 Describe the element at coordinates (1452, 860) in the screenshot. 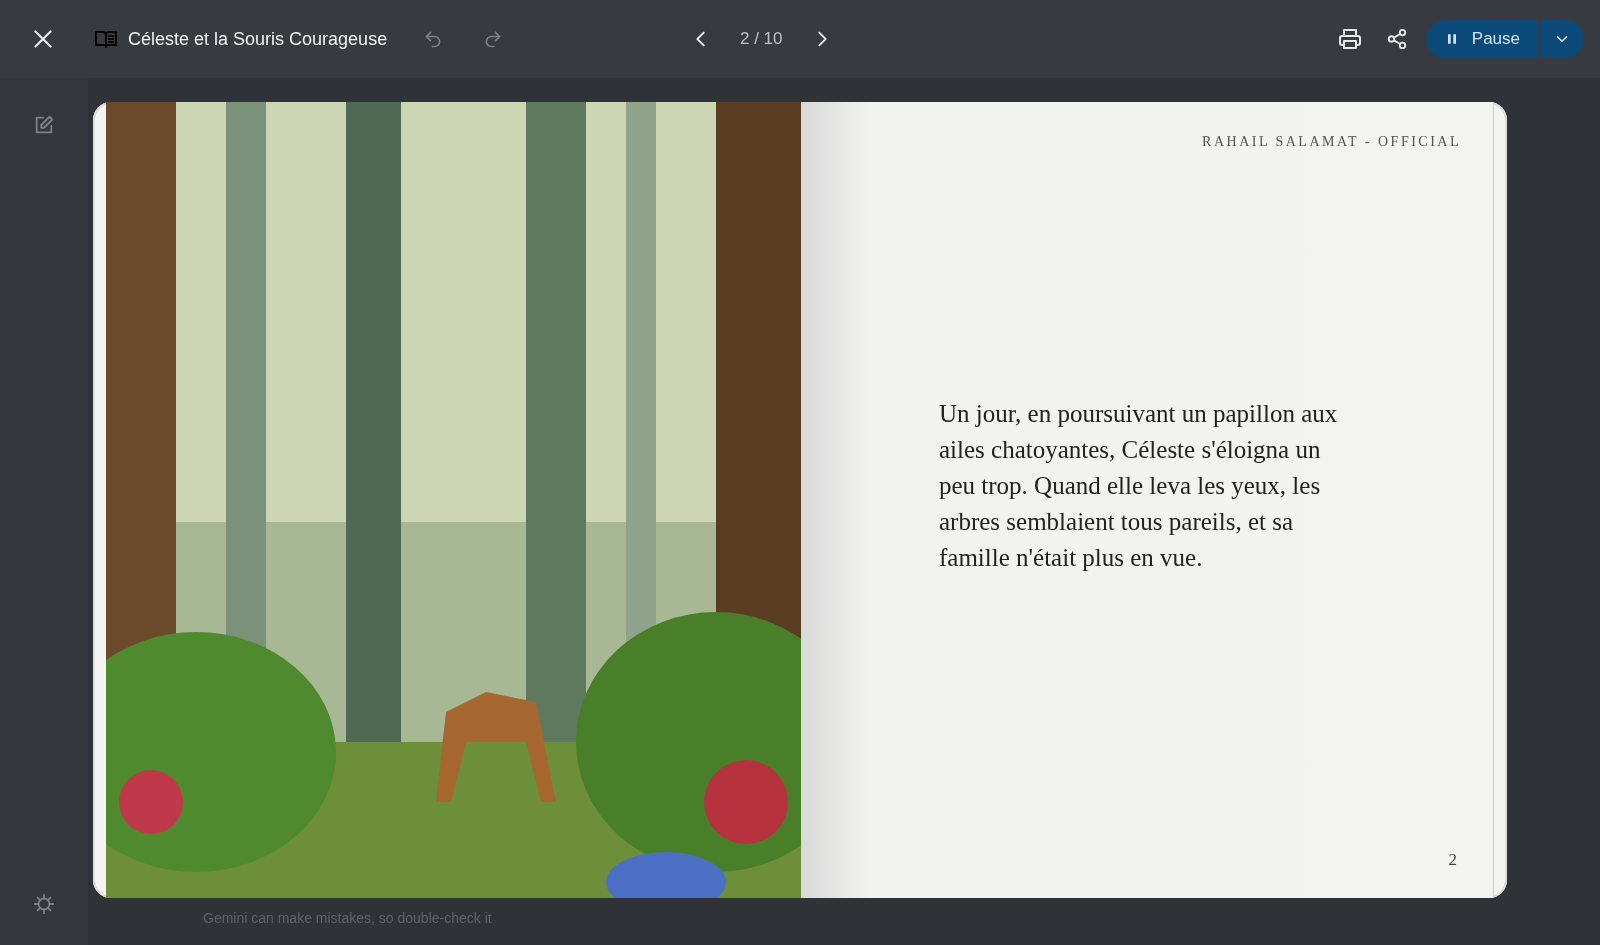

I see `page-number: 2` at that location.